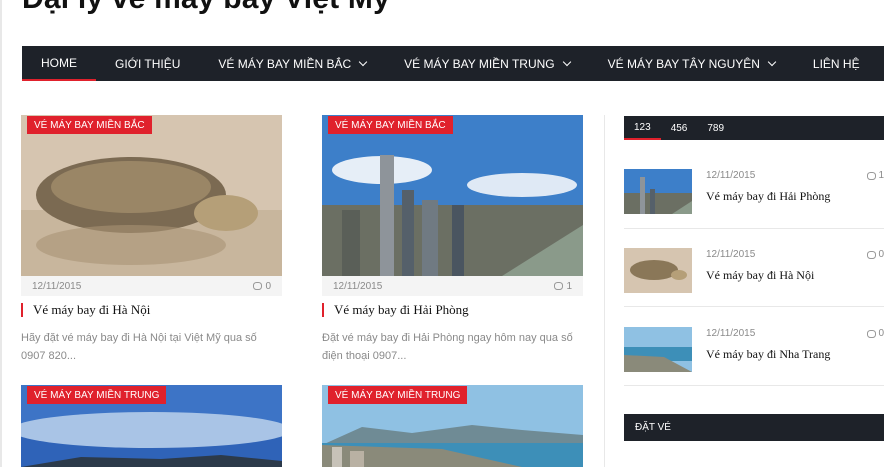  I want to click on coastal-city-image, so click(658, 349).